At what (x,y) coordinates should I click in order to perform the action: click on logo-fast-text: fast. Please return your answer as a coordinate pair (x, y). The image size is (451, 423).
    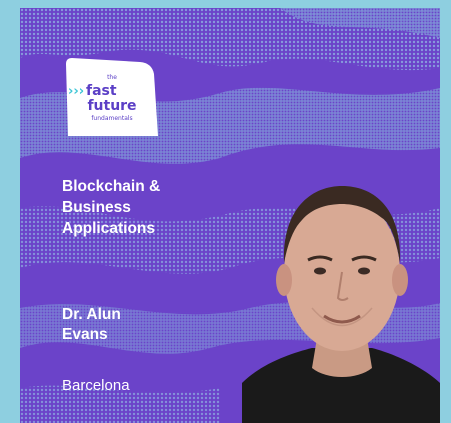
    Looking at the image, I should click on (101, 91).